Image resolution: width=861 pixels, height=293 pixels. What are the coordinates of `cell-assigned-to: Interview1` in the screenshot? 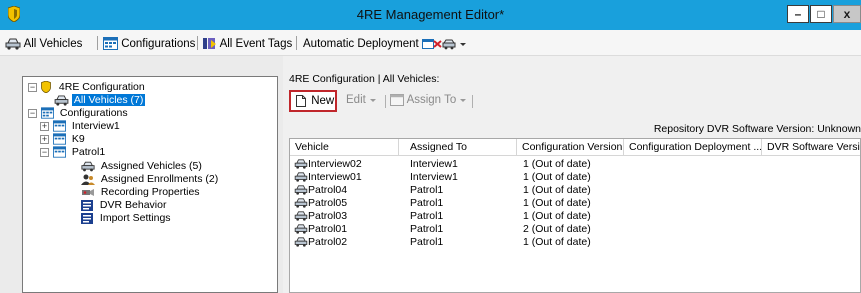 It's located at (434, 164).